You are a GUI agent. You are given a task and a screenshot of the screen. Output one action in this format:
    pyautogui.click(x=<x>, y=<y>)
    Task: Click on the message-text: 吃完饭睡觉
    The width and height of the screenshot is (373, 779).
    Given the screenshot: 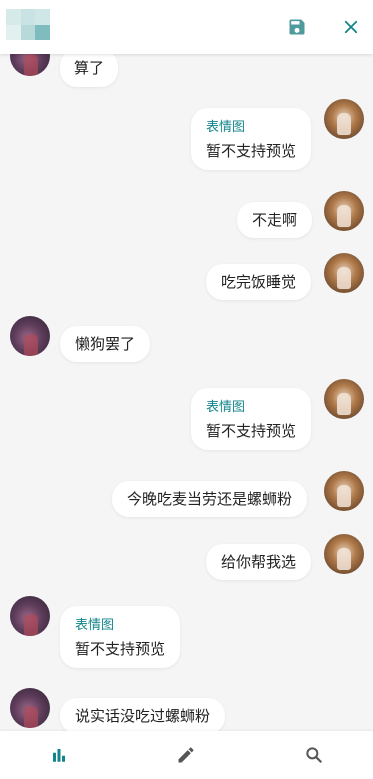 What is the action you would take?
    pyautogui.click(x=259, y=282)
    